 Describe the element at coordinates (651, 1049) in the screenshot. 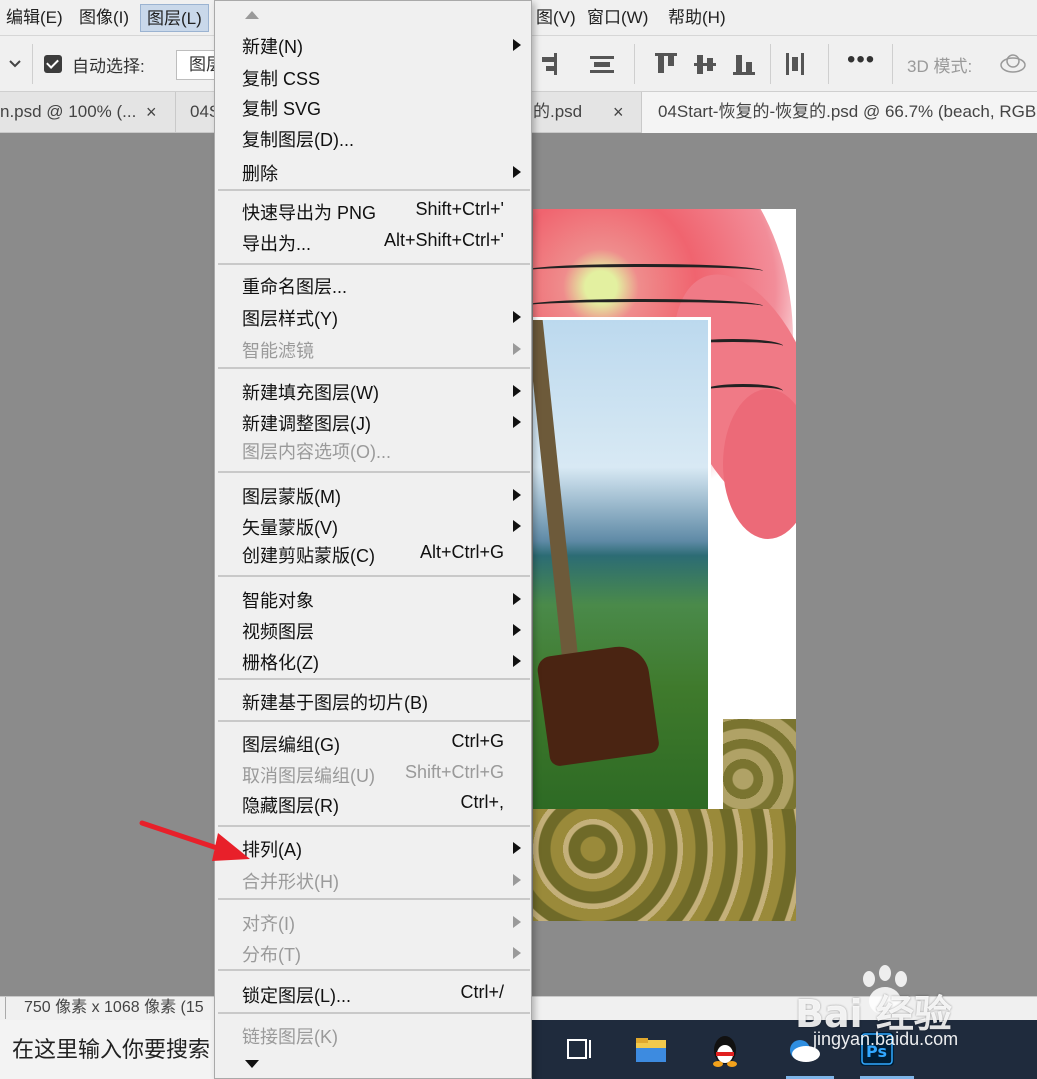

I see `file-explorer-icon` at that location.